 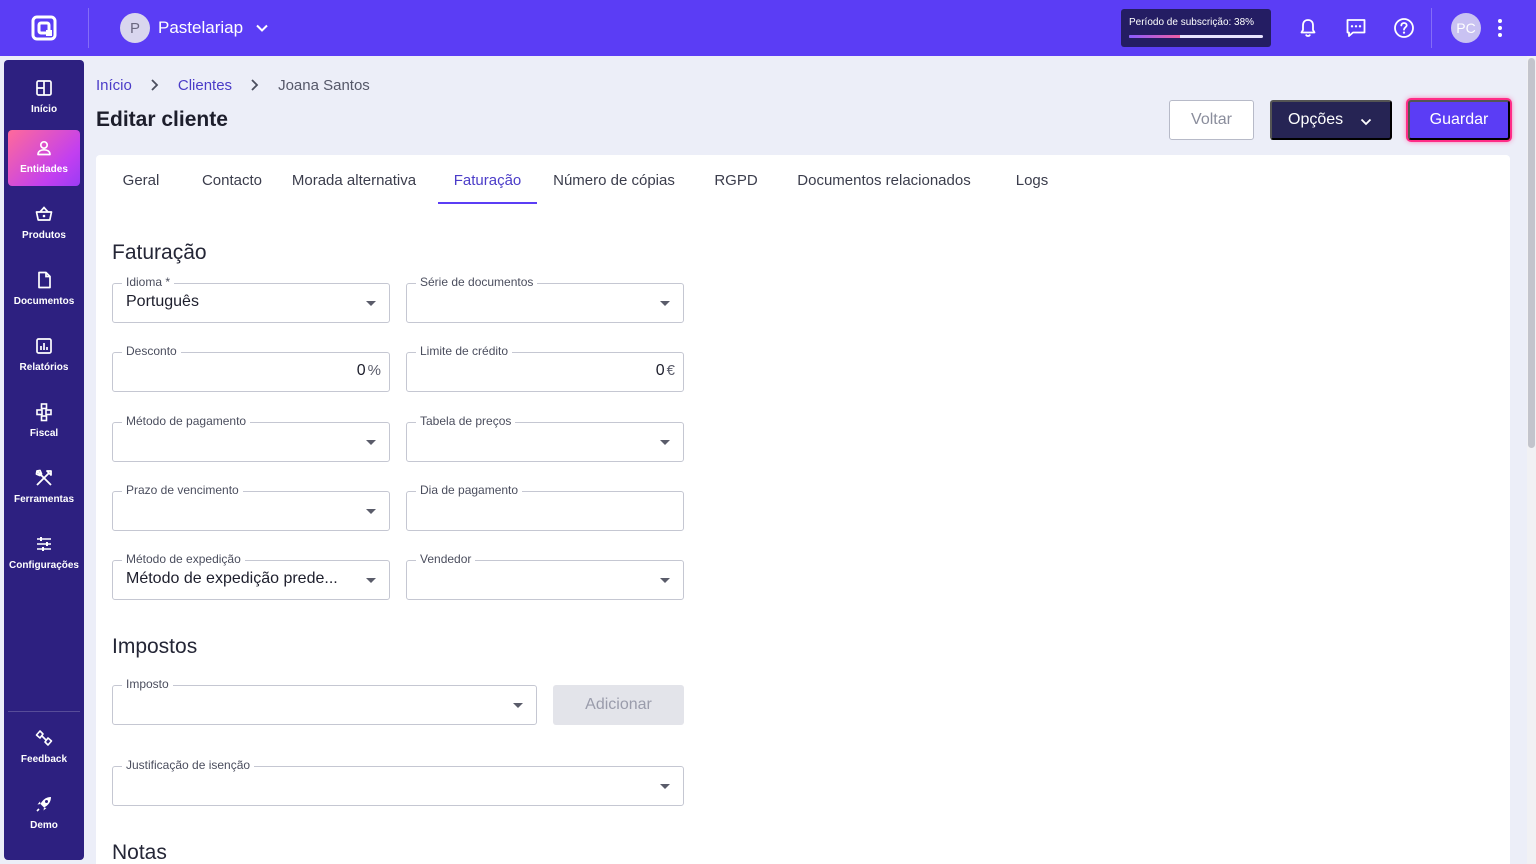 What do you see at coordinates (44, 301) in the screenshot?
I see `sidebar-item-label: Documentos` at bounding box center [44, 301].